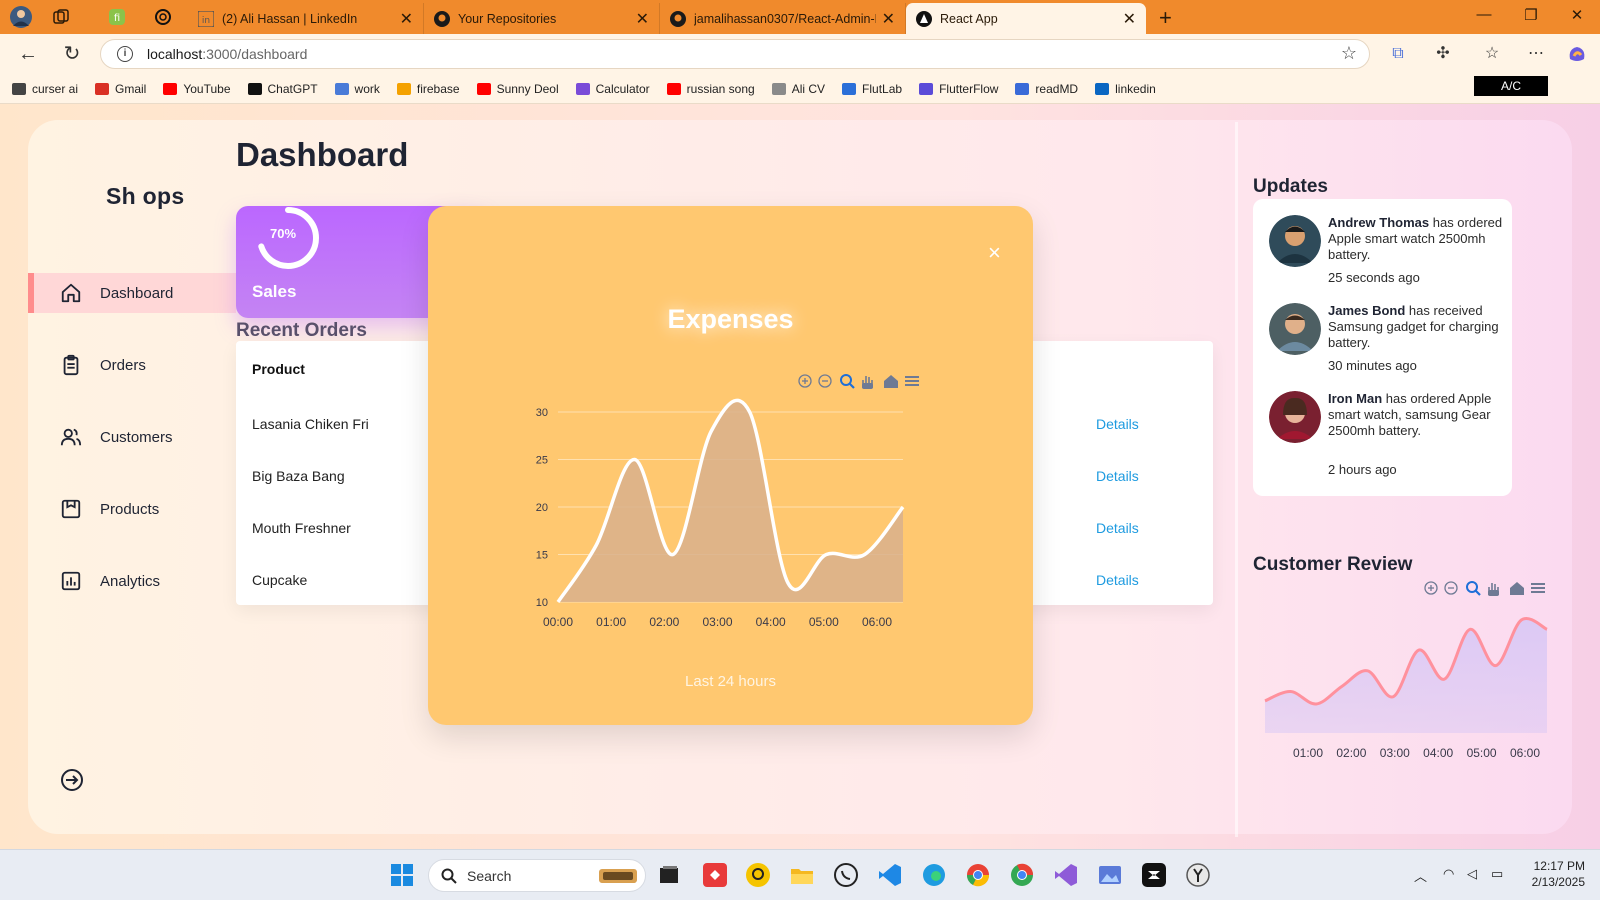  Describe the element at coordinates (735, 54) in the screenshot. I see `address-bar: i localhost:3000/dashboard ☆` at that location.